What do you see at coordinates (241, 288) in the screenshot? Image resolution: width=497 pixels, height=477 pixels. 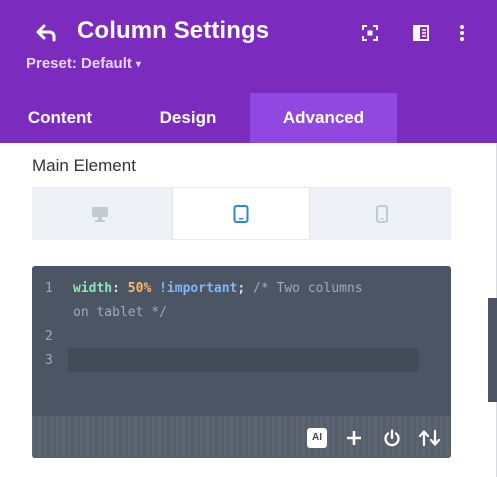 I see `css-semicolon: ;` at bounding box center [241, 288].